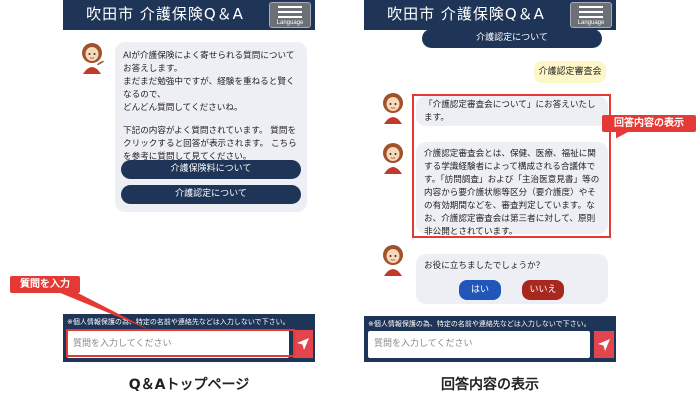 The image size is (700, 414). Describe the element at coordinates (209, 88) in the screenshot. I see `intro-line: まだまだ勉強中ですが、経験を重ねると賢くなるので、` at that location.